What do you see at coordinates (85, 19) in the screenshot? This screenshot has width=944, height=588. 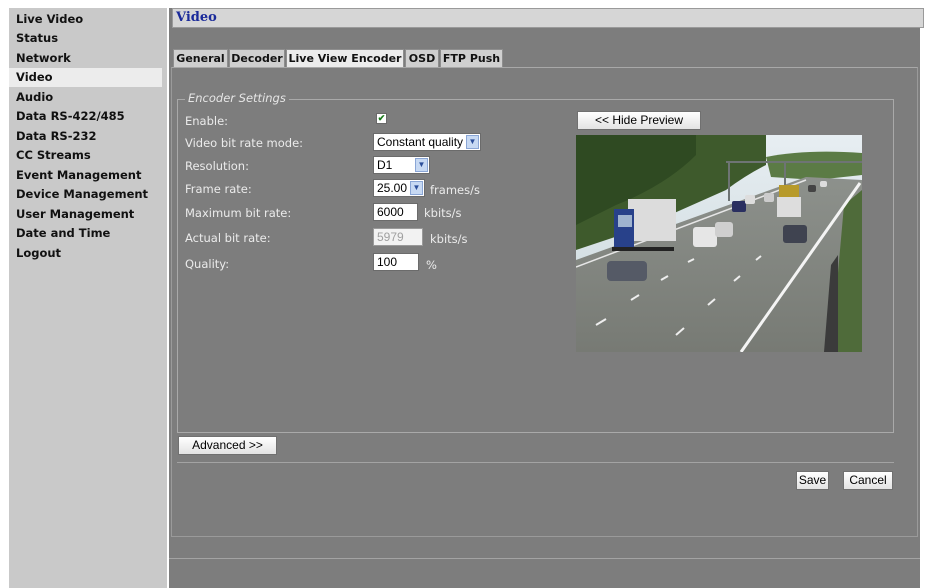 I see `sidebar-item-live-video: Live Video` at bounding box center [85, 19].